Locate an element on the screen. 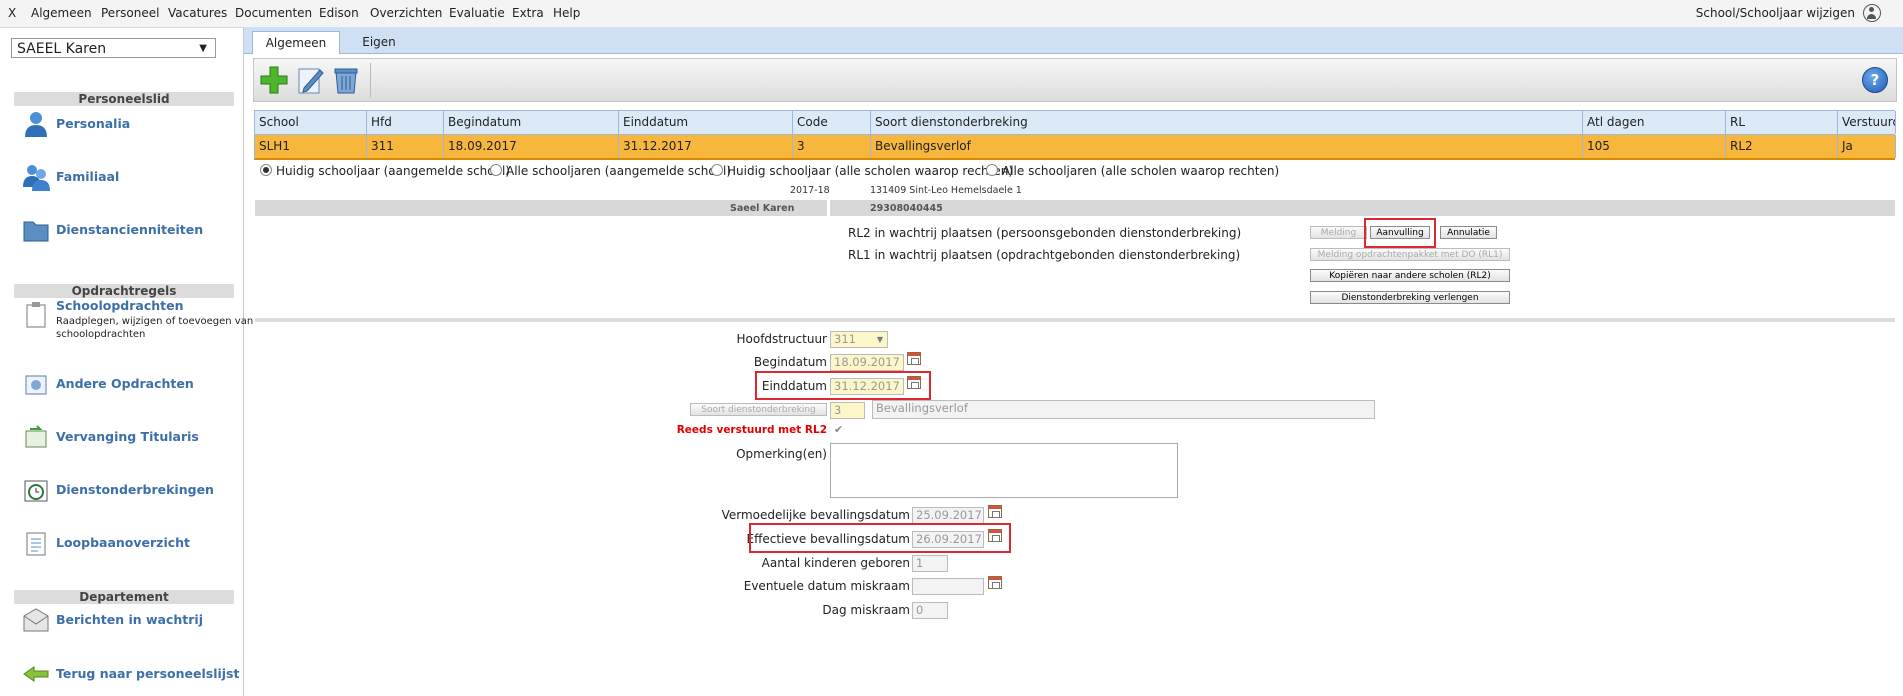 The image size is (1903, 696). section-header-personeelslid: Personeelslid is located at coordinates (124, 99).